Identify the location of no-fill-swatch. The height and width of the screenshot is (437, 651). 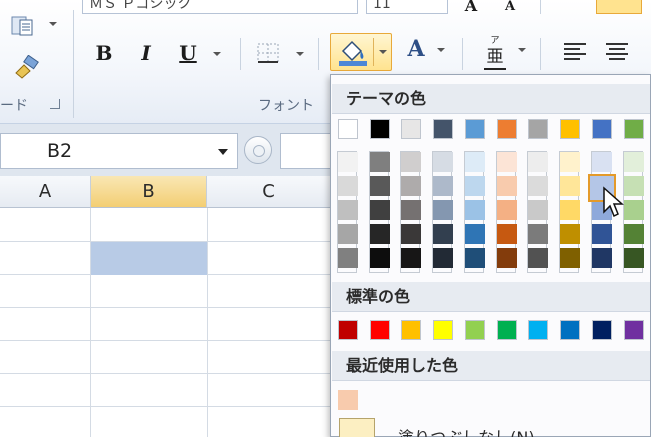
(357, 427).